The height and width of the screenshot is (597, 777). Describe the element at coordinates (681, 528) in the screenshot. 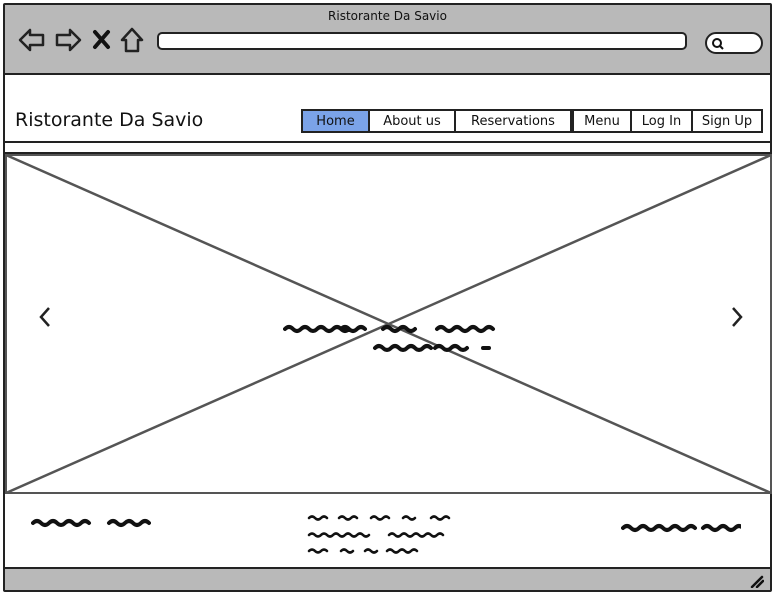

I see `footer-right-text` at that location.